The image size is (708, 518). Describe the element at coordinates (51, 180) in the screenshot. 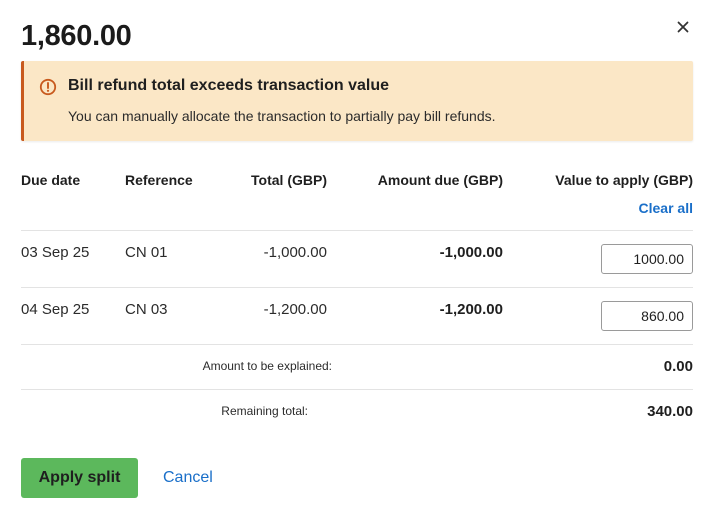

I see `header-due-date: Due date` at that location.